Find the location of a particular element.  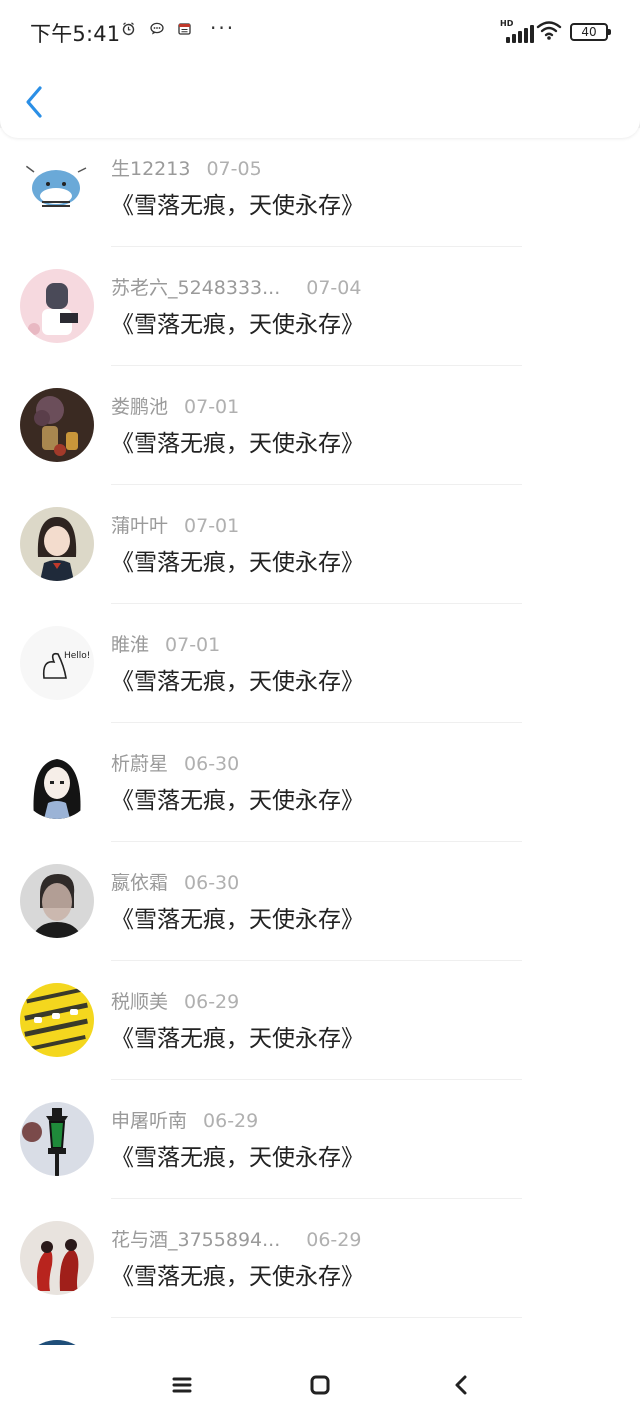

wifi-icon is located at coordinates (549, 32).